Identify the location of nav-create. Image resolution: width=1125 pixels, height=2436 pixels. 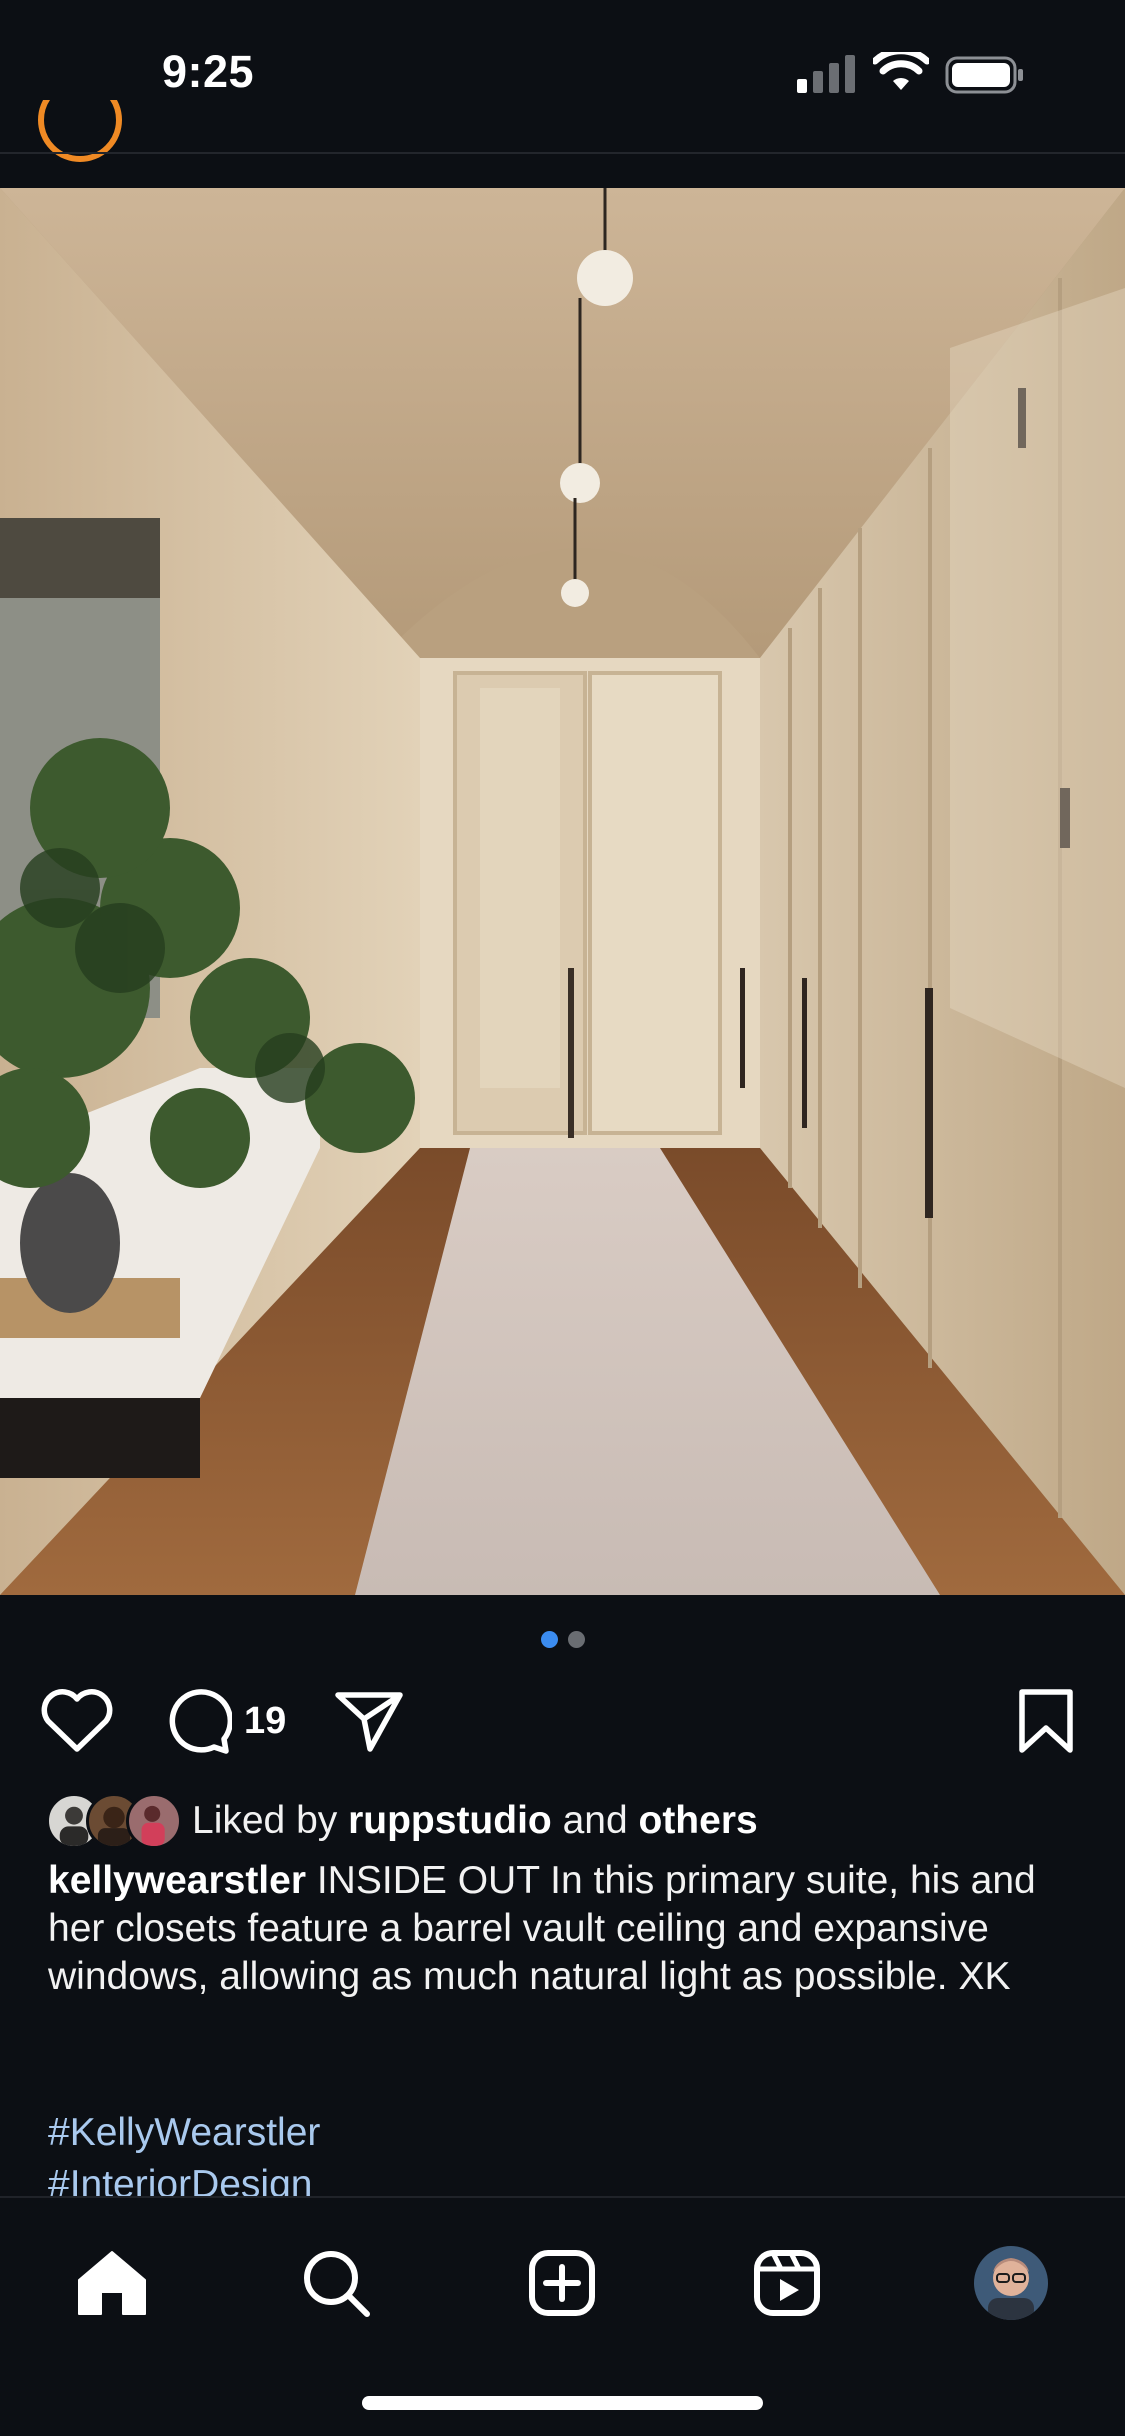
(562, 2283).